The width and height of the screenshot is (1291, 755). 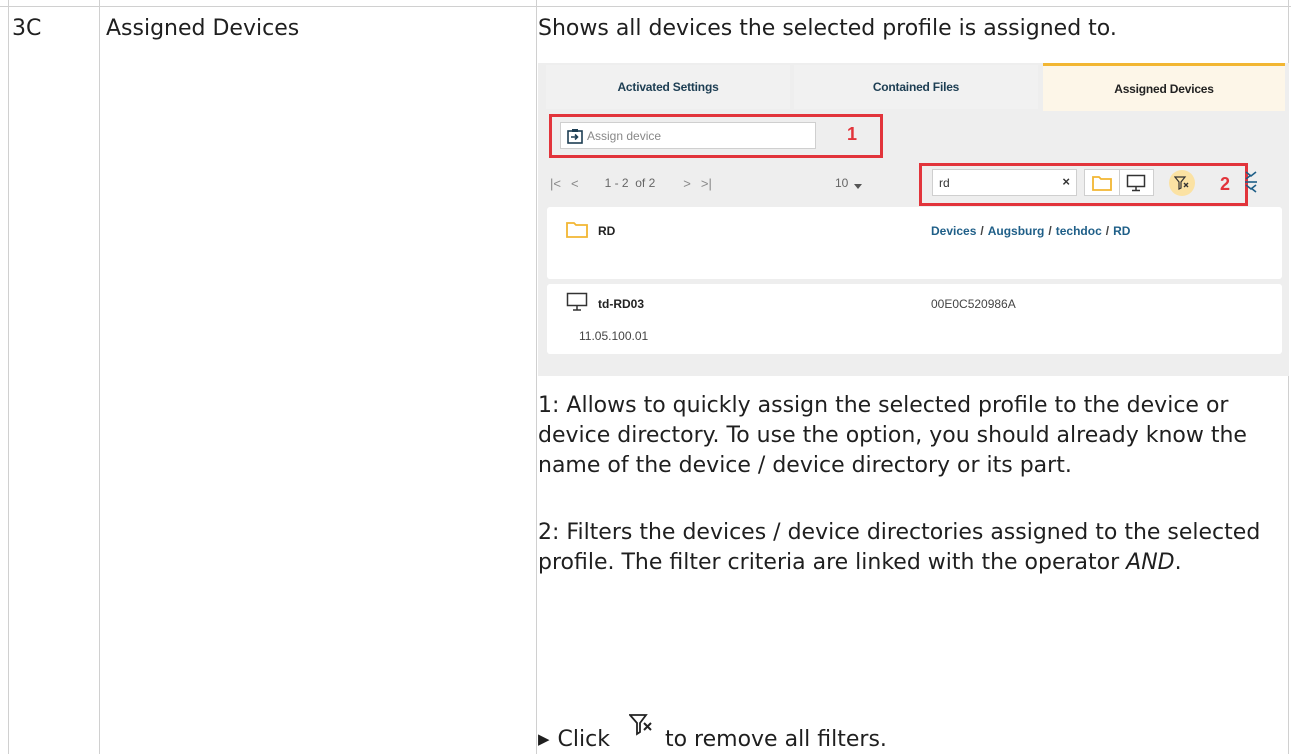 I want to click on tab-contained-files: Contained Files, so click(x=916, y=87).